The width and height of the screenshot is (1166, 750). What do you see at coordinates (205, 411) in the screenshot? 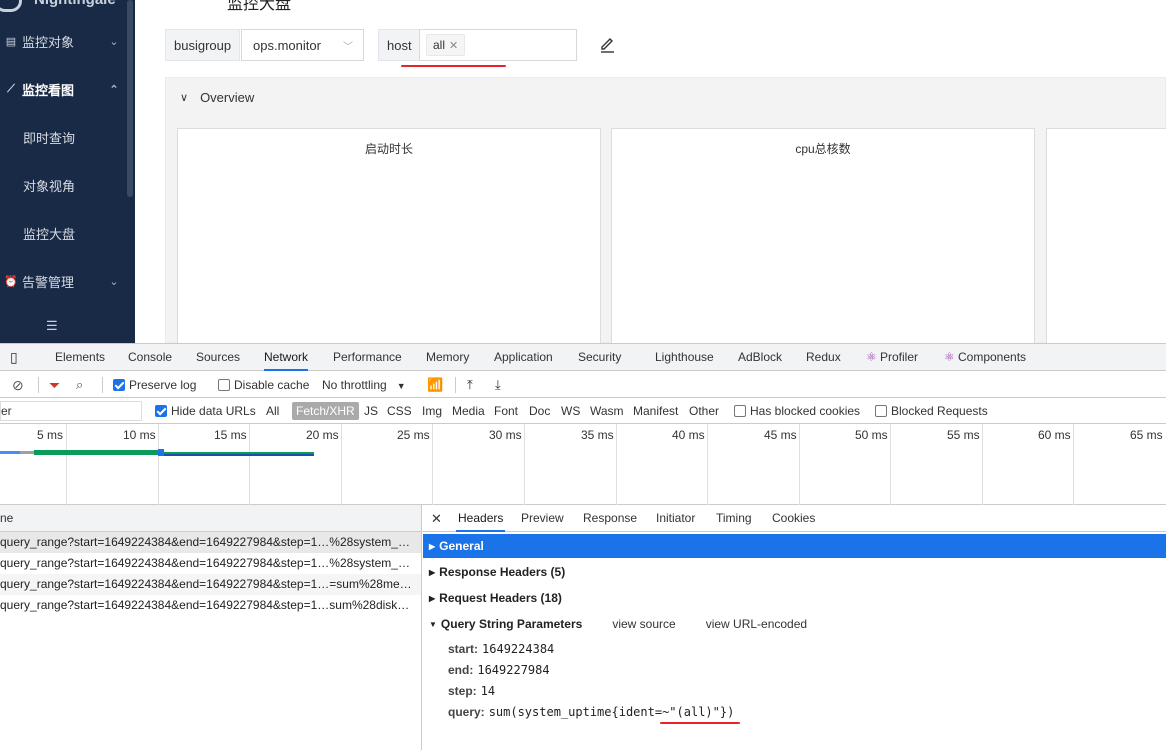
I see `hide-data-urls-checkbox: Hide data URLs` at bounding box center [205, 411].